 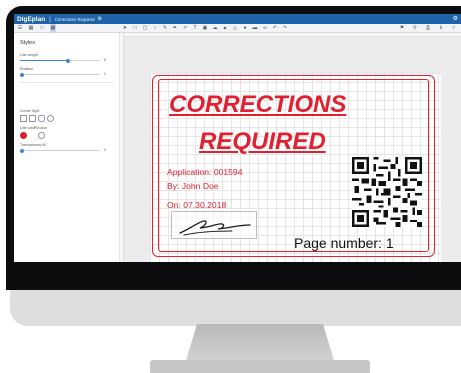 What do you see at coordinates (50, 118) in the screenshot?
I see `corner-circle-option` at bounding box center [50, 118].